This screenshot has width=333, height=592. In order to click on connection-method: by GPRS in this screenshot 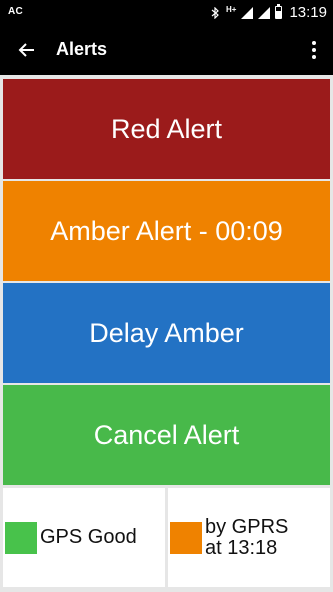, I will do `click(247, 526)`.